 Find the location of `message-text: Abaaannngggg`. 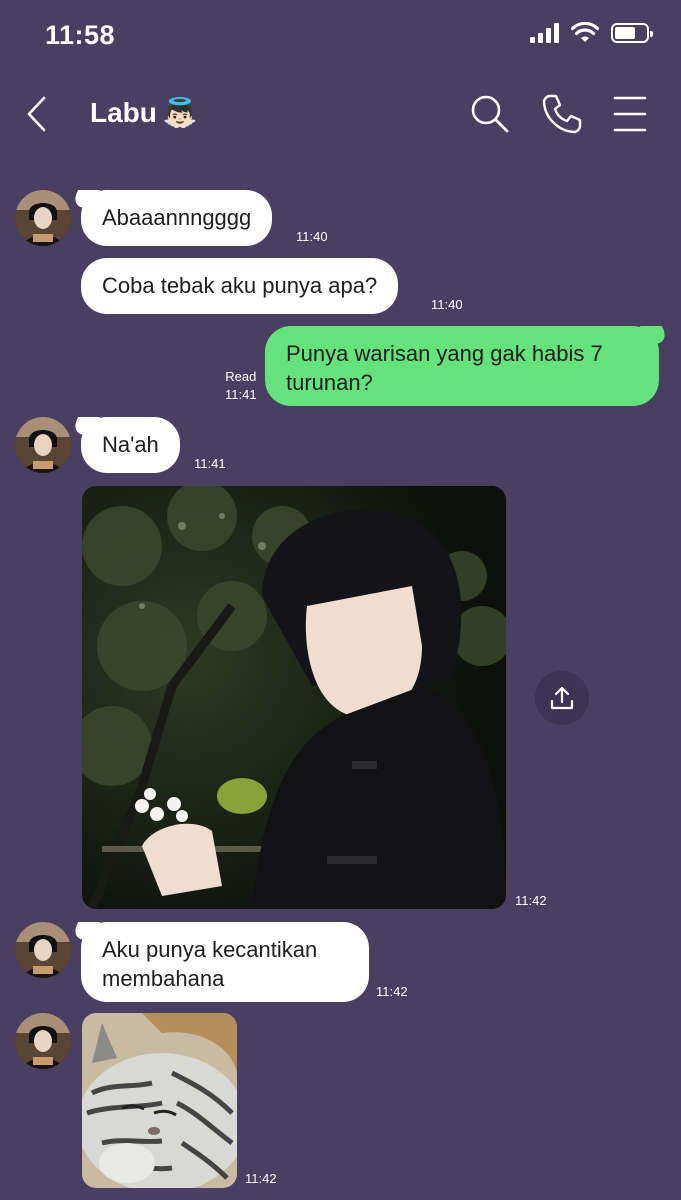

message-text: Abaaannngggg is located at coordinates (177, 217).